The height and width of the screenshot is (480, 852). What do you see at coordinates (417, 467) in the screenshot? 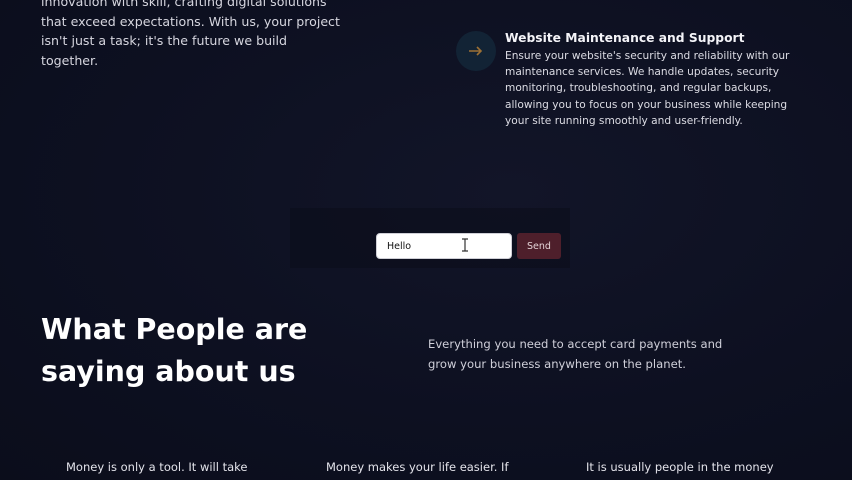
I see `testimonial-quote: Money makes your life easier. If` at bounding box center [417, 467].